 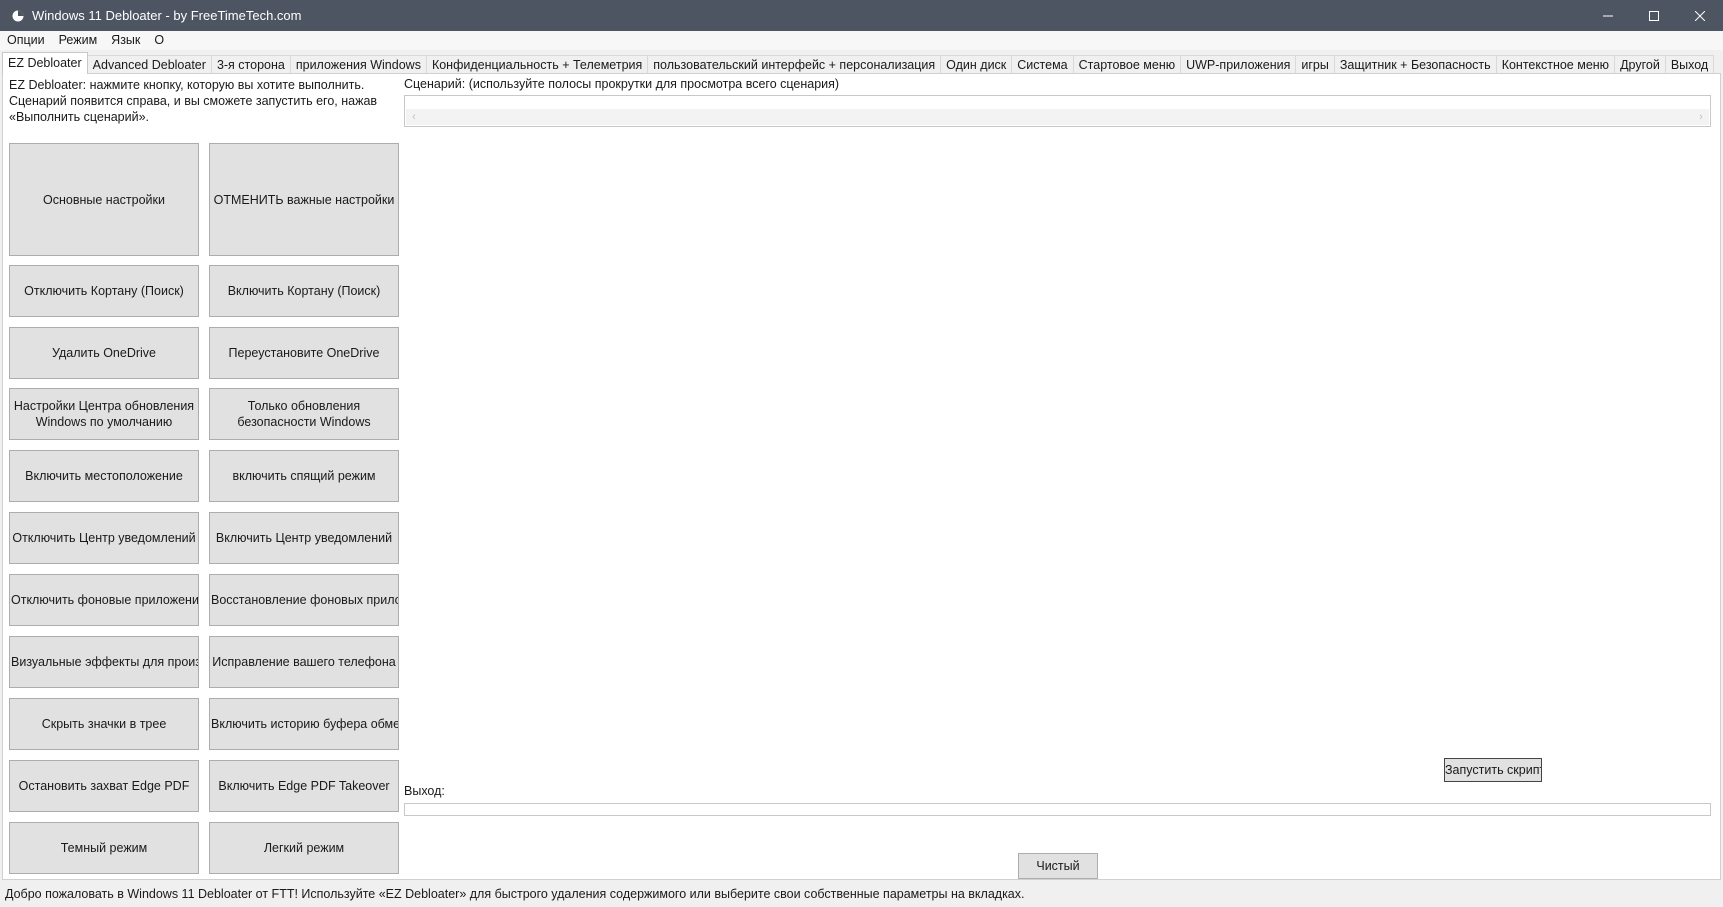 I want to click on tab-games: игры, so click(x=1315, y=64).